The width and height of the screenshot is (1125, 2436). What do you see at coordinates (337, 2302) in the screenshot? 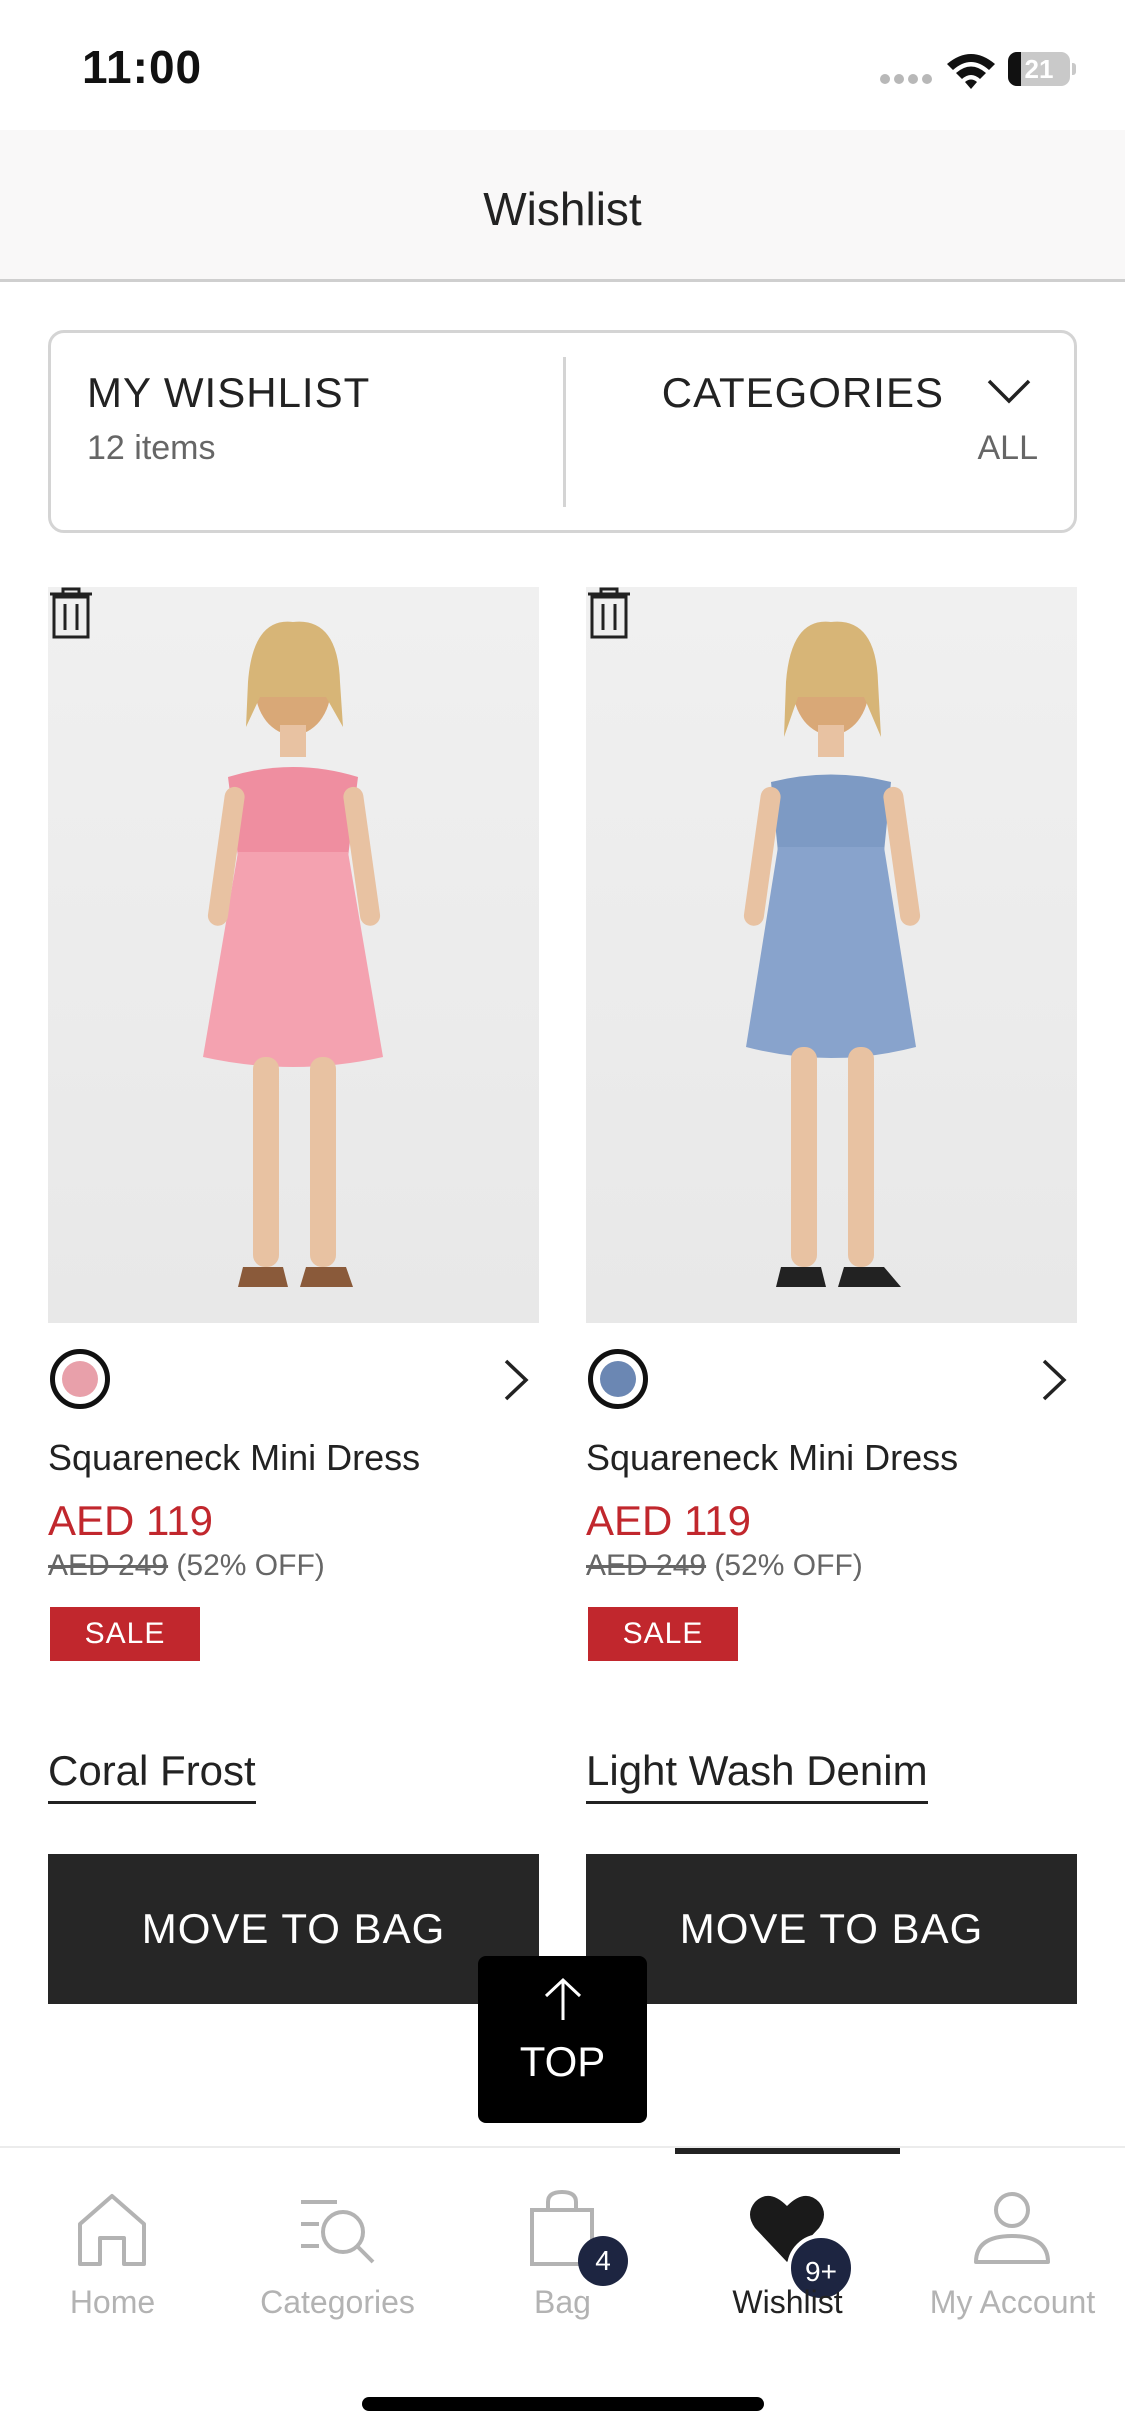
I see `tab-categories-label: Categories` at bounding box center [337, 2302].